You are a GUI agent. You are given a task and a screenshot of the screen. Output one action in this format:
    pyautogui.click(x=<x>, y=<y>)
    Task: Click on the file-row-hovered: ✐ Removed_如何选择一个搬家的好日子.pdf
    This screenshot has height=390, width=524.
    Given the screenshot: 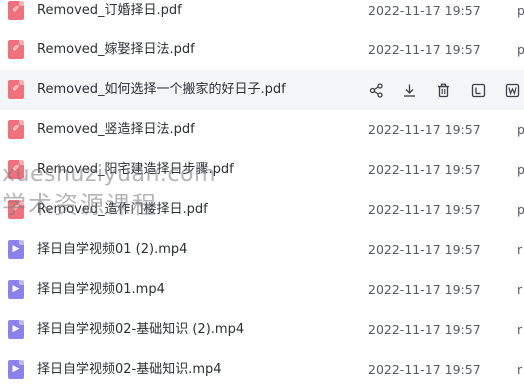 What is the action you would take?
    pyautogui.click(x=262, y=90)
    